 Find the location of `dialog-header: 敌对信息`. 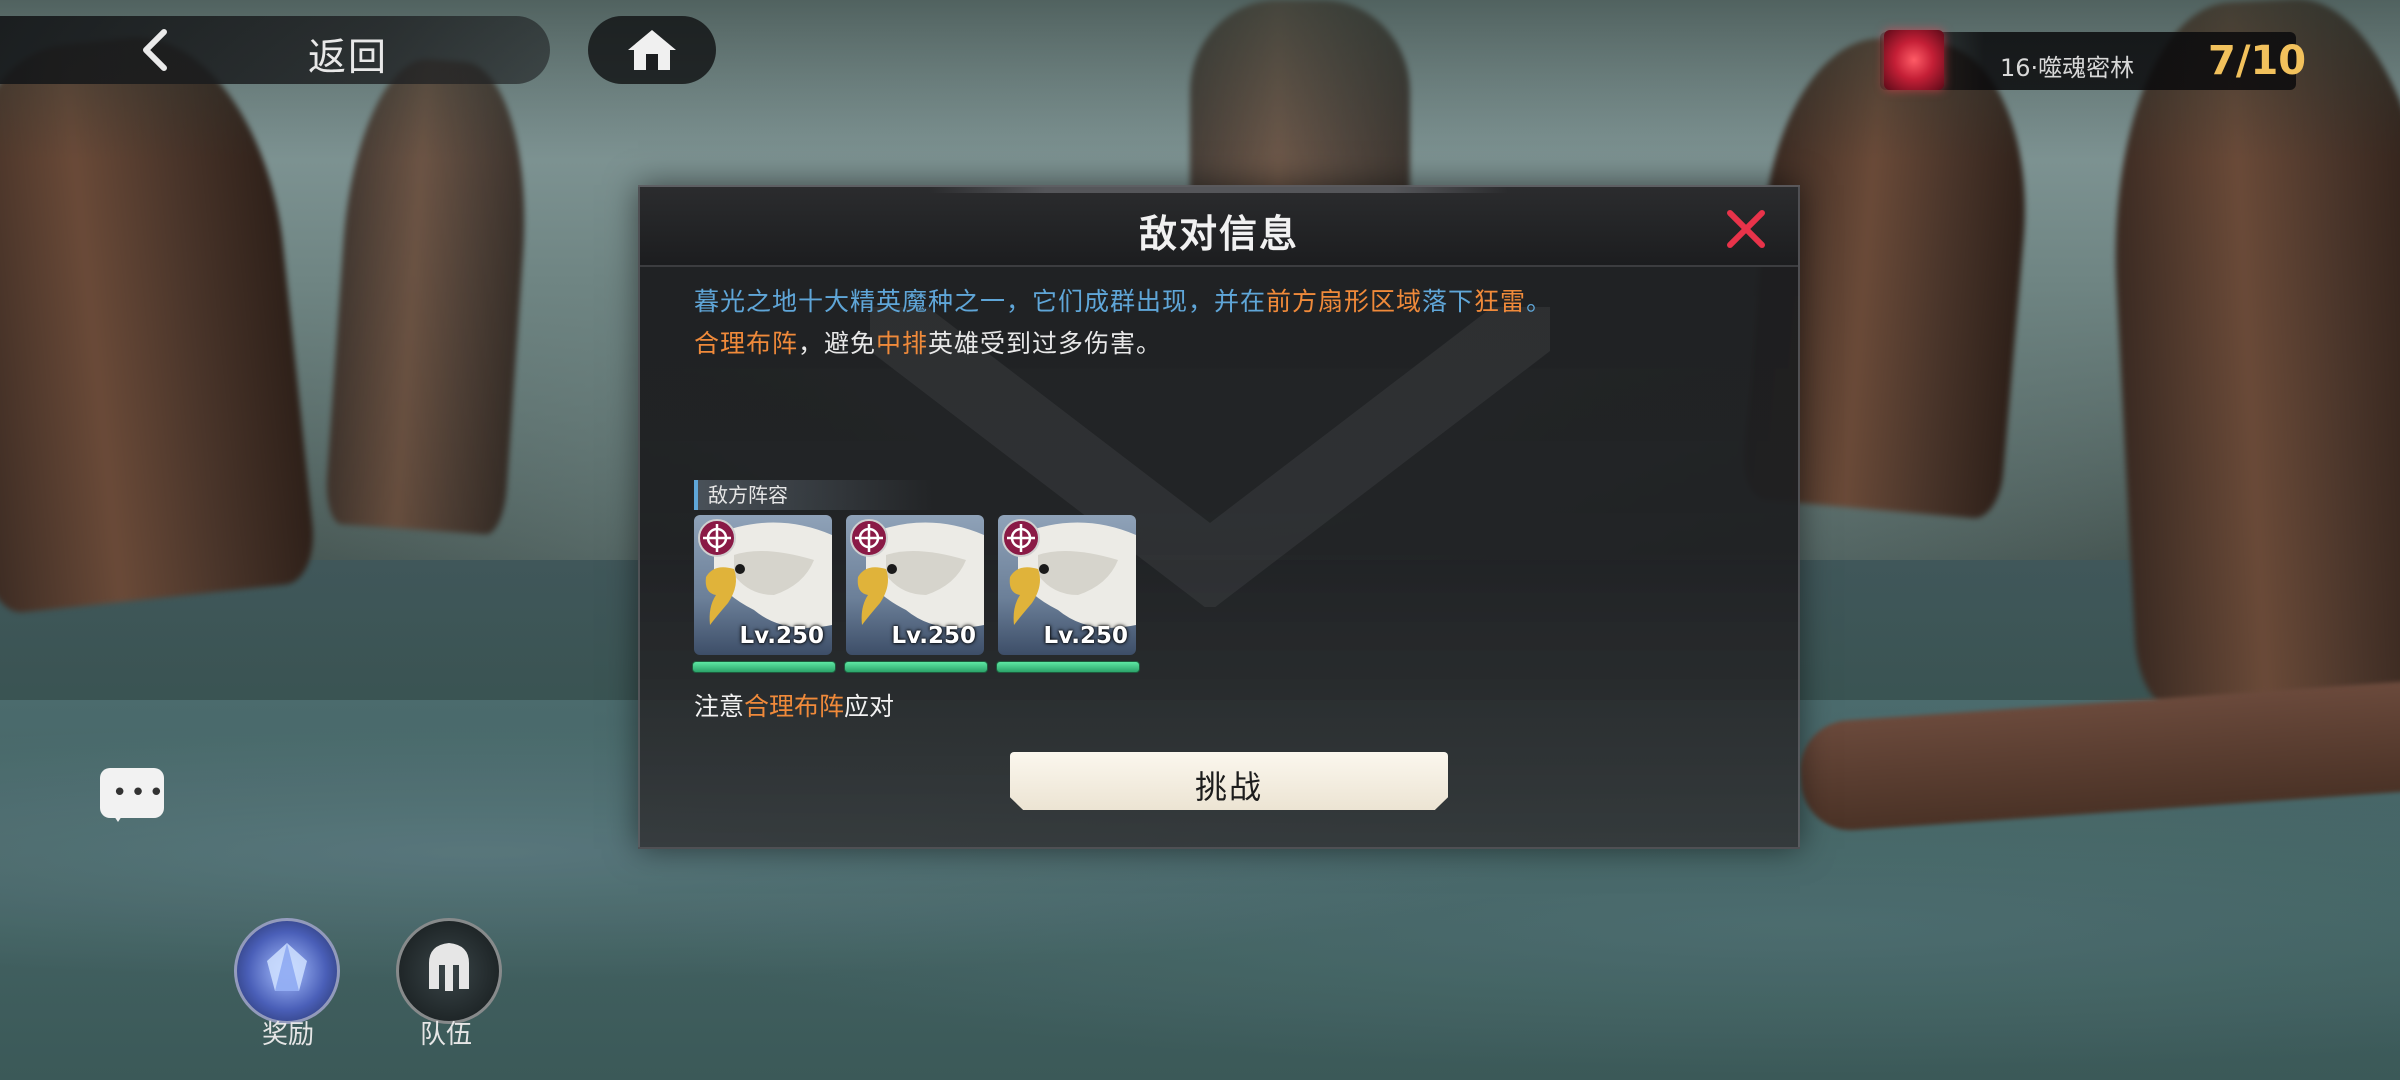

dialog-header: 敌对信息 is located at coordinates (1219, 227).